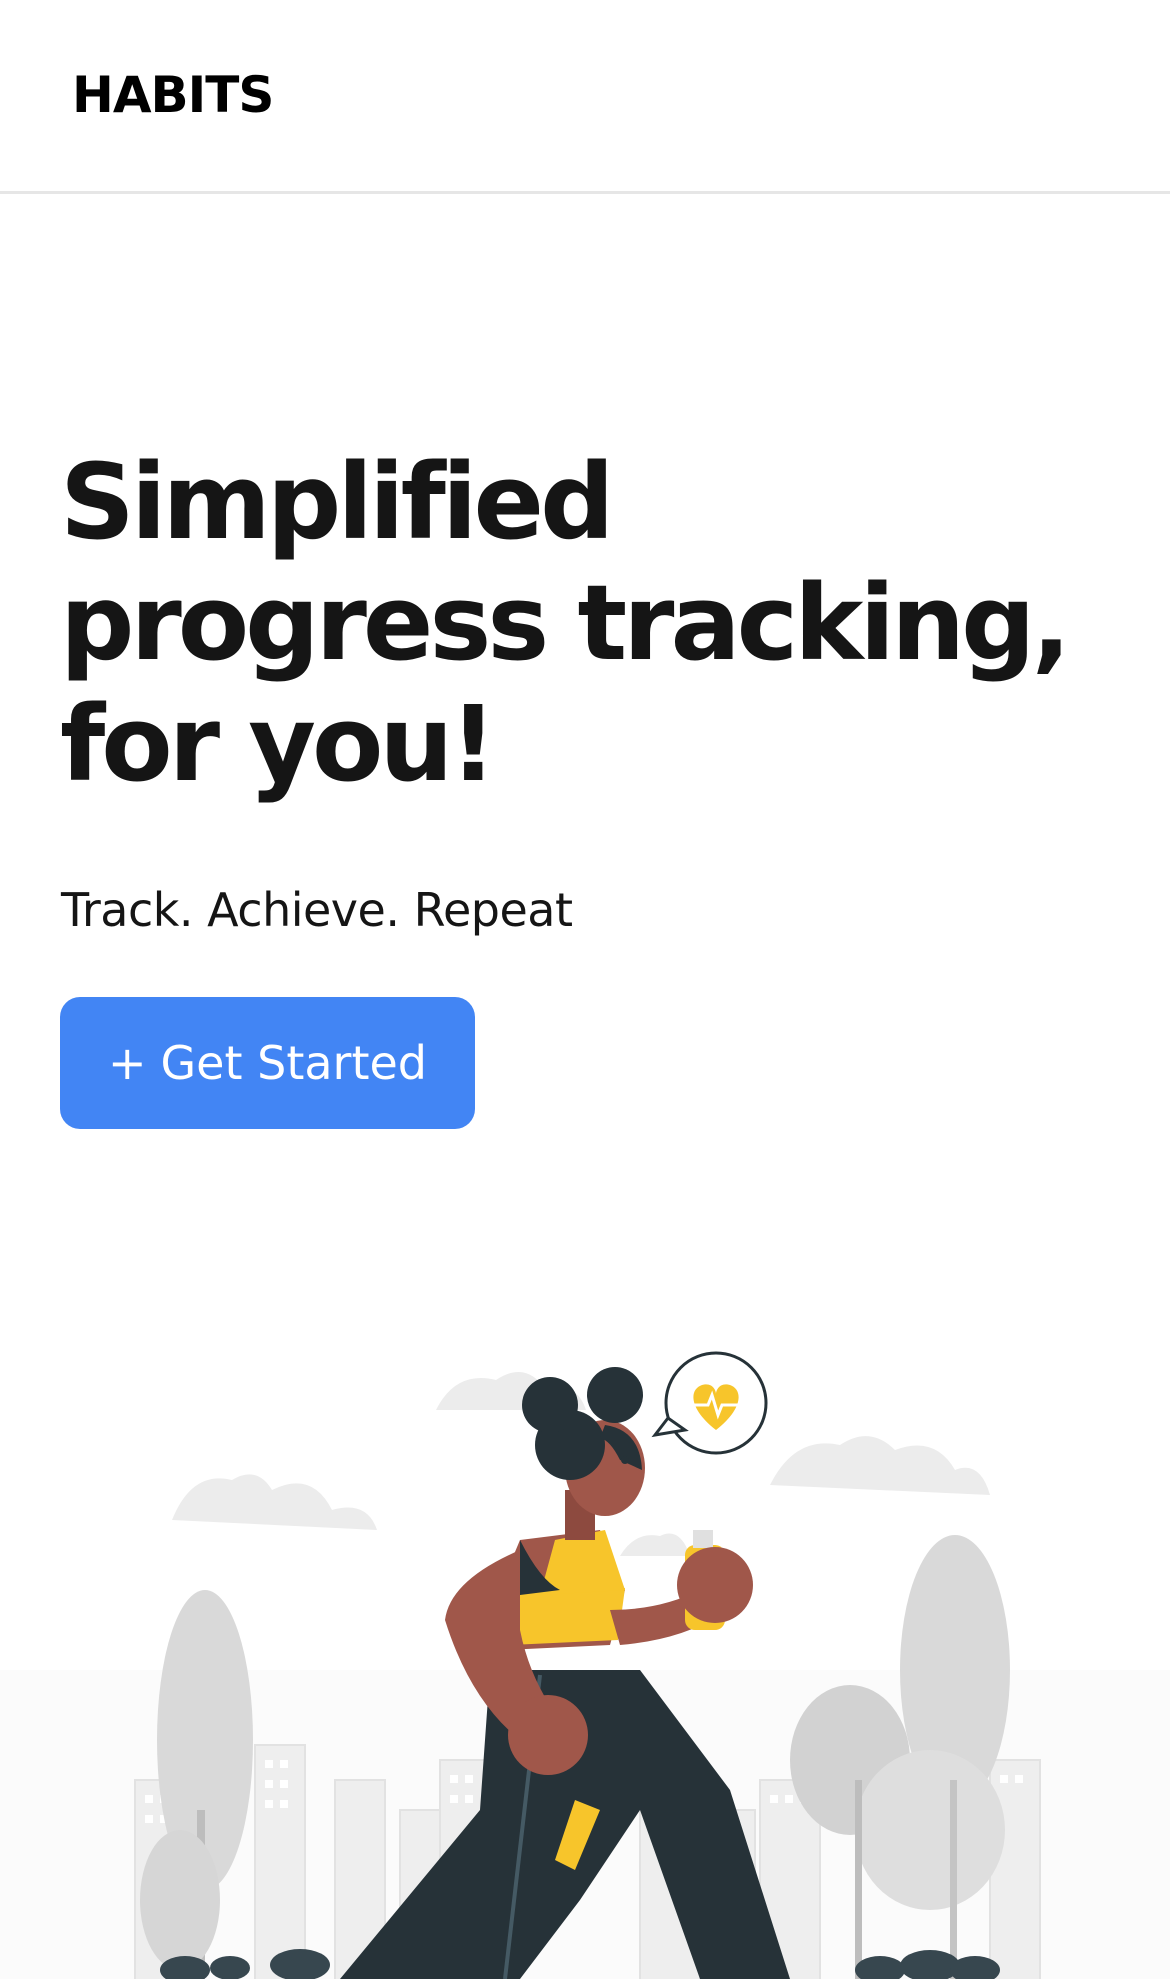 The width and height of the screenshot is (1170, 1979). Describe the element at coordinates (565, 623) in the screenshot. I see `hero-title-line-2: progress tracking,` at that location.